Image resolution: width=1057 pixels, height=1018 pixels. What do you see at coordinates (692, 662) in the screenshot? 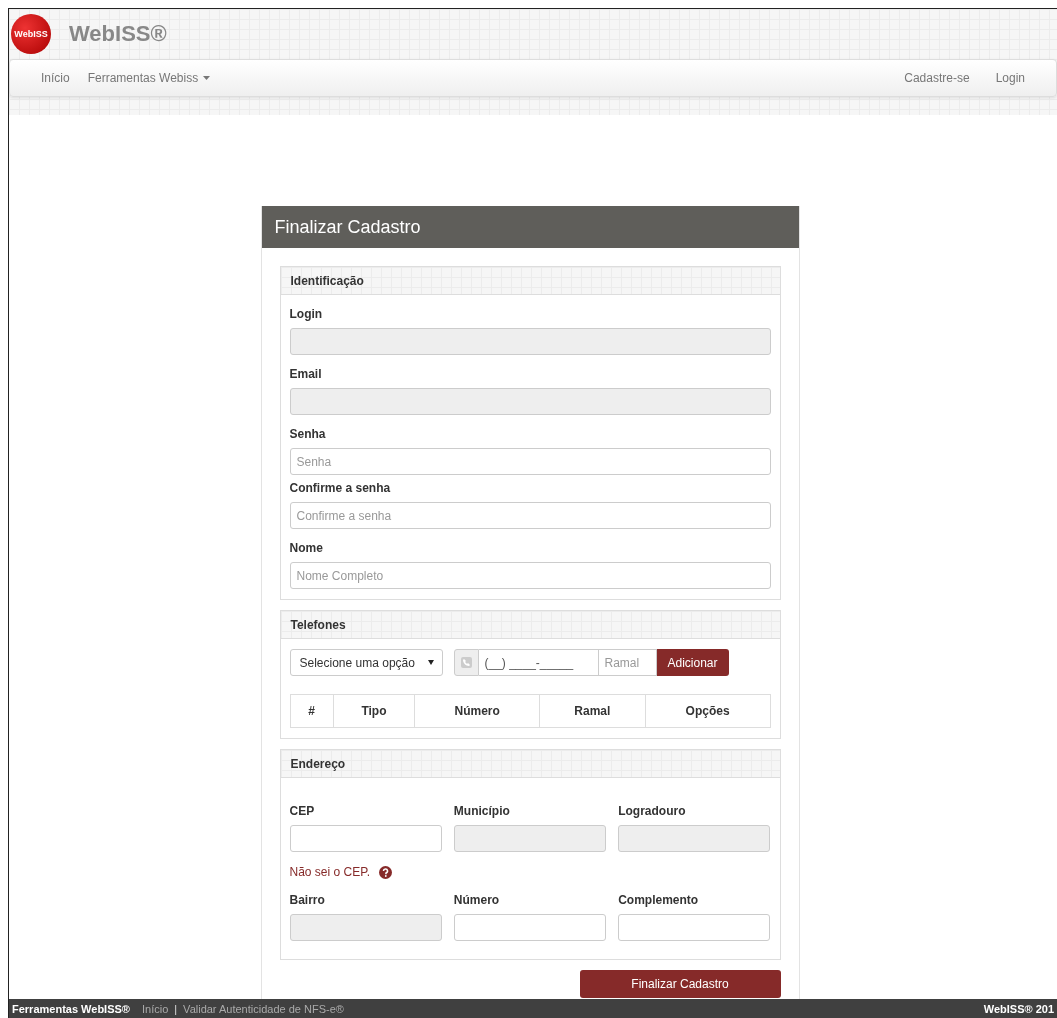
I see `add-button: Adicionar` at bounding box center [692, 662].